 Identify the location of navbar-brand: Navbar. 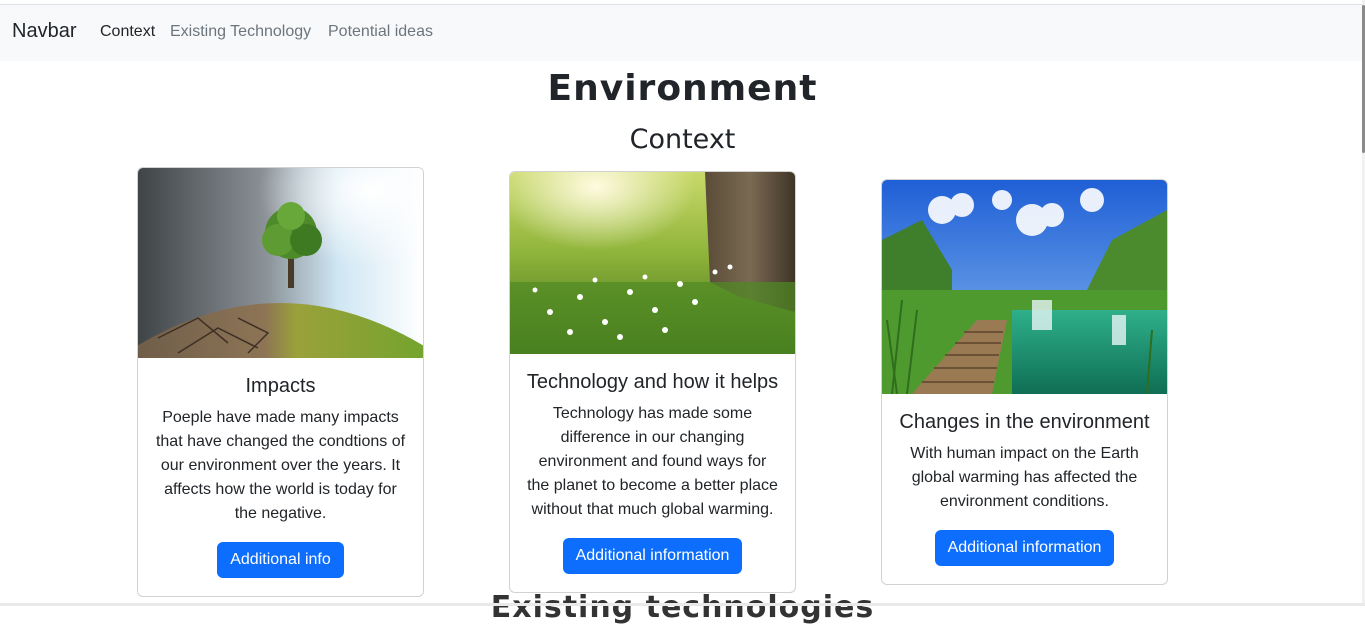
(44, 31).